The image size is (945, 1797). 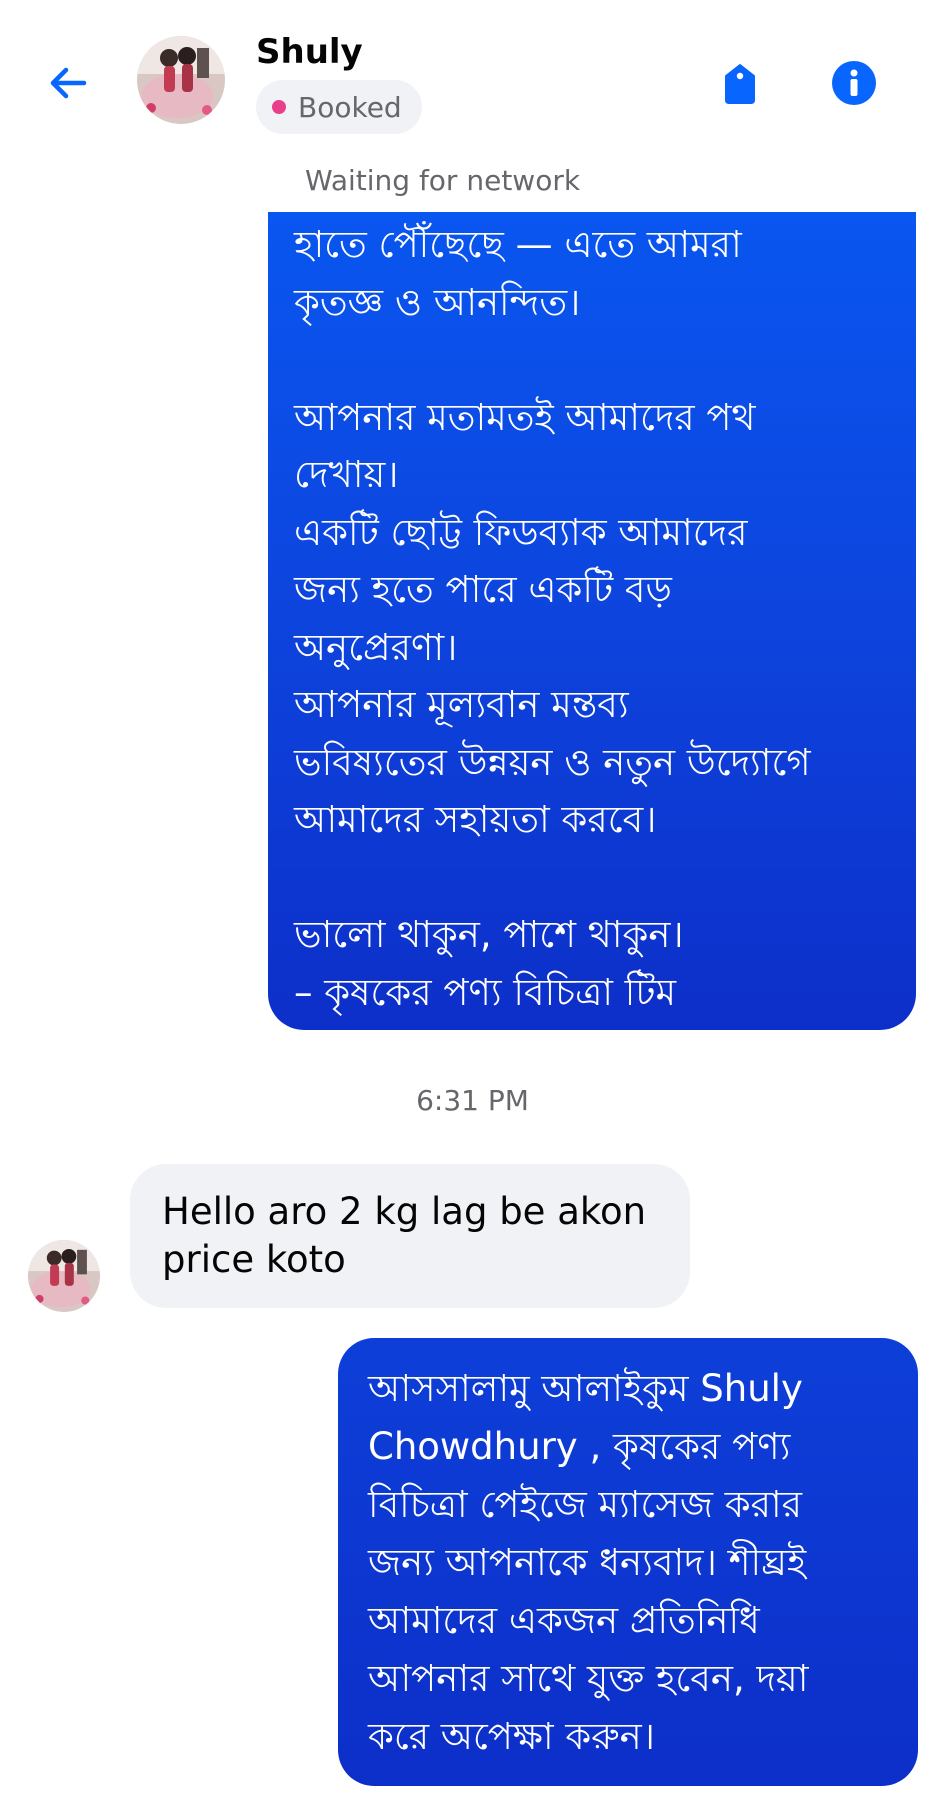 I want to click on contact-avatar, so click(x=181, y=80).